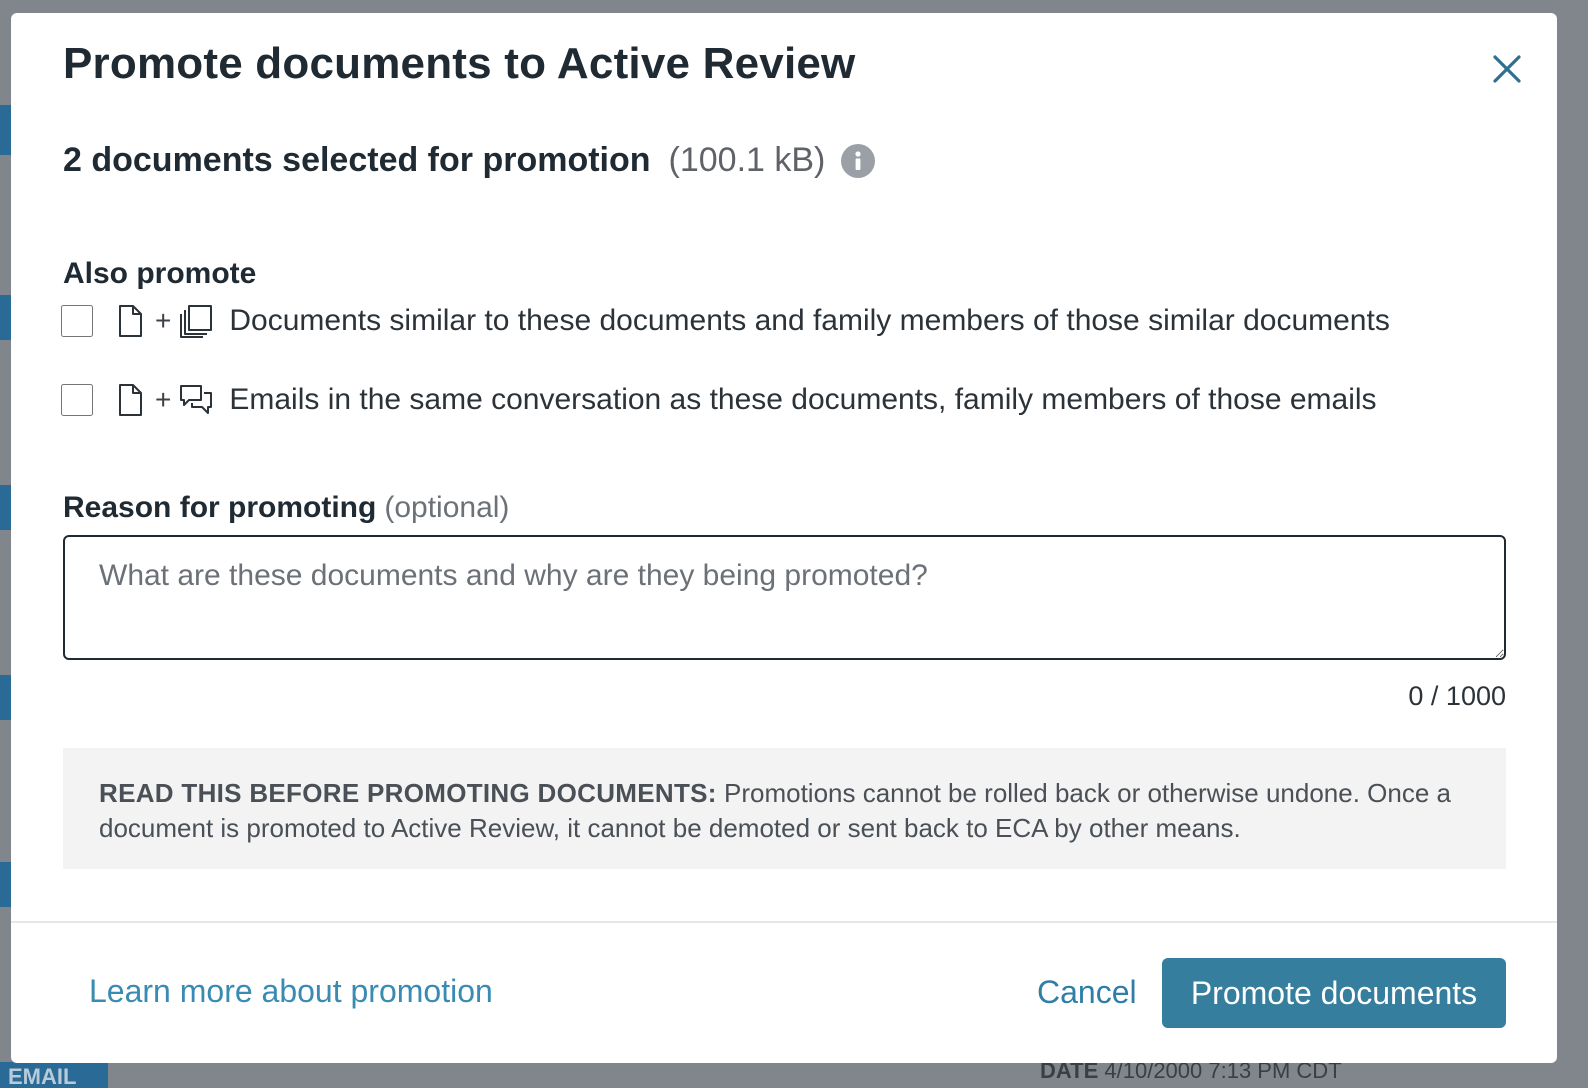 The image size is (1588, 1088). Describe the element at coordinates (196, 399) in the screenshot. I see `conversation-icon` at that location.